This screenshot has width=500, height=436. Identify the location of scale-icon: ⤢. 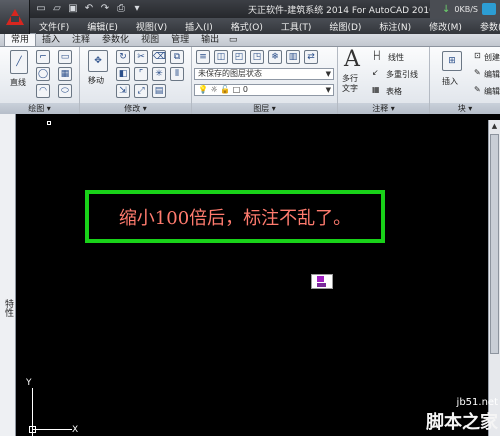
(141, 91).